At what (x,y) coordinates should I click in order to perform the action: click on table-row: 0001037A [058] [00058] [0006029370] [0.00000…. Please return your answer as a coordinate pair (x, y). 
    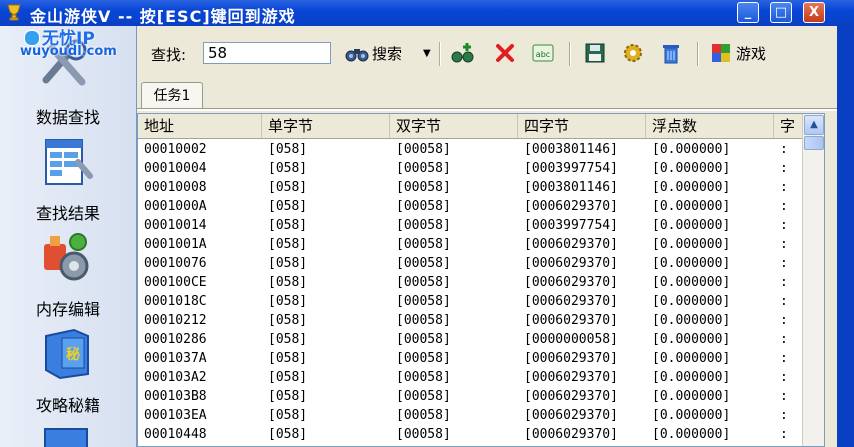
    Looking at the image, I should click on (472, 358).